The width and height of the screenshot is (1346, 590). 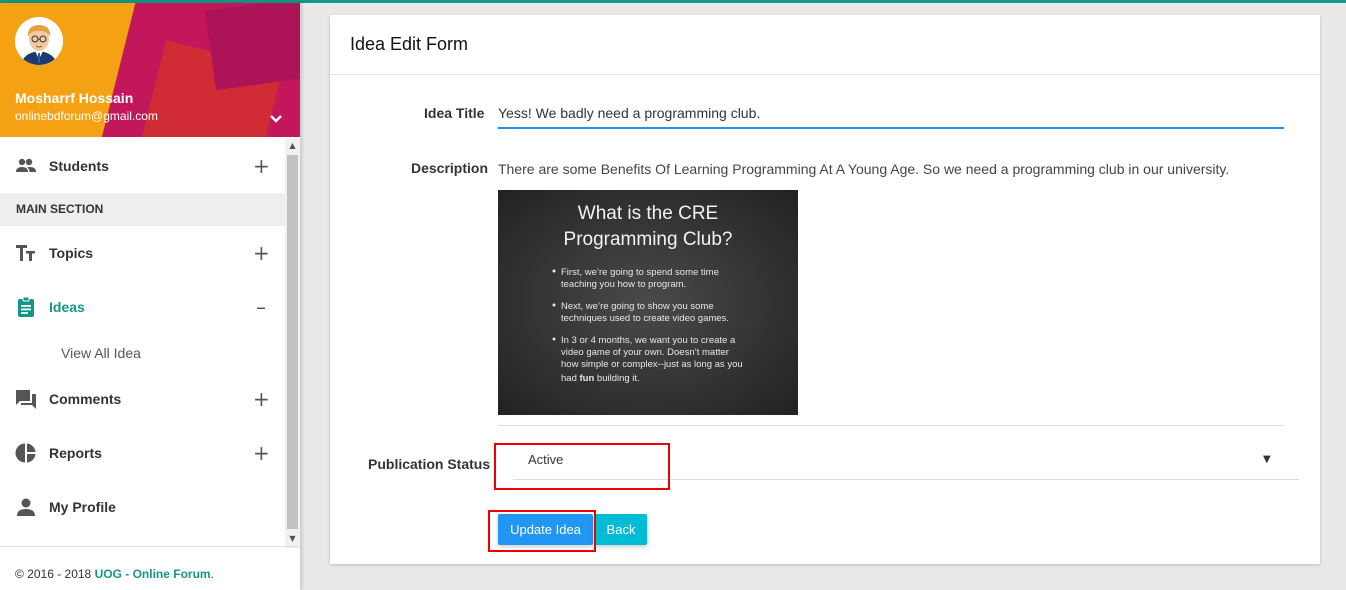 I want to click on slide-bullet-line: First, we’re going to spend some time, so click(x=640, y=272).